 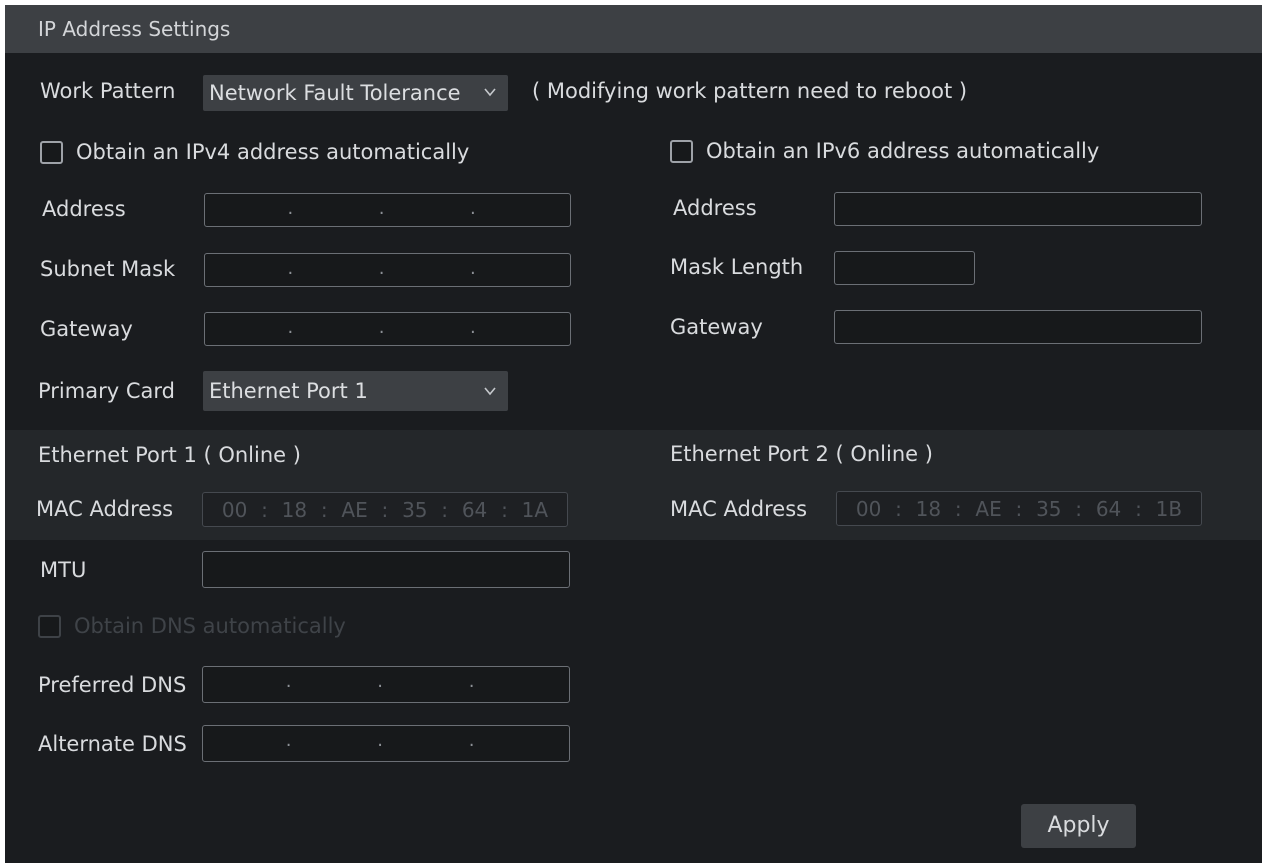 What do you see at coordinates (108, 91) in the screenshot?
I see `work-pattern-label: Work Pattern` at bounding box center [108, 91].